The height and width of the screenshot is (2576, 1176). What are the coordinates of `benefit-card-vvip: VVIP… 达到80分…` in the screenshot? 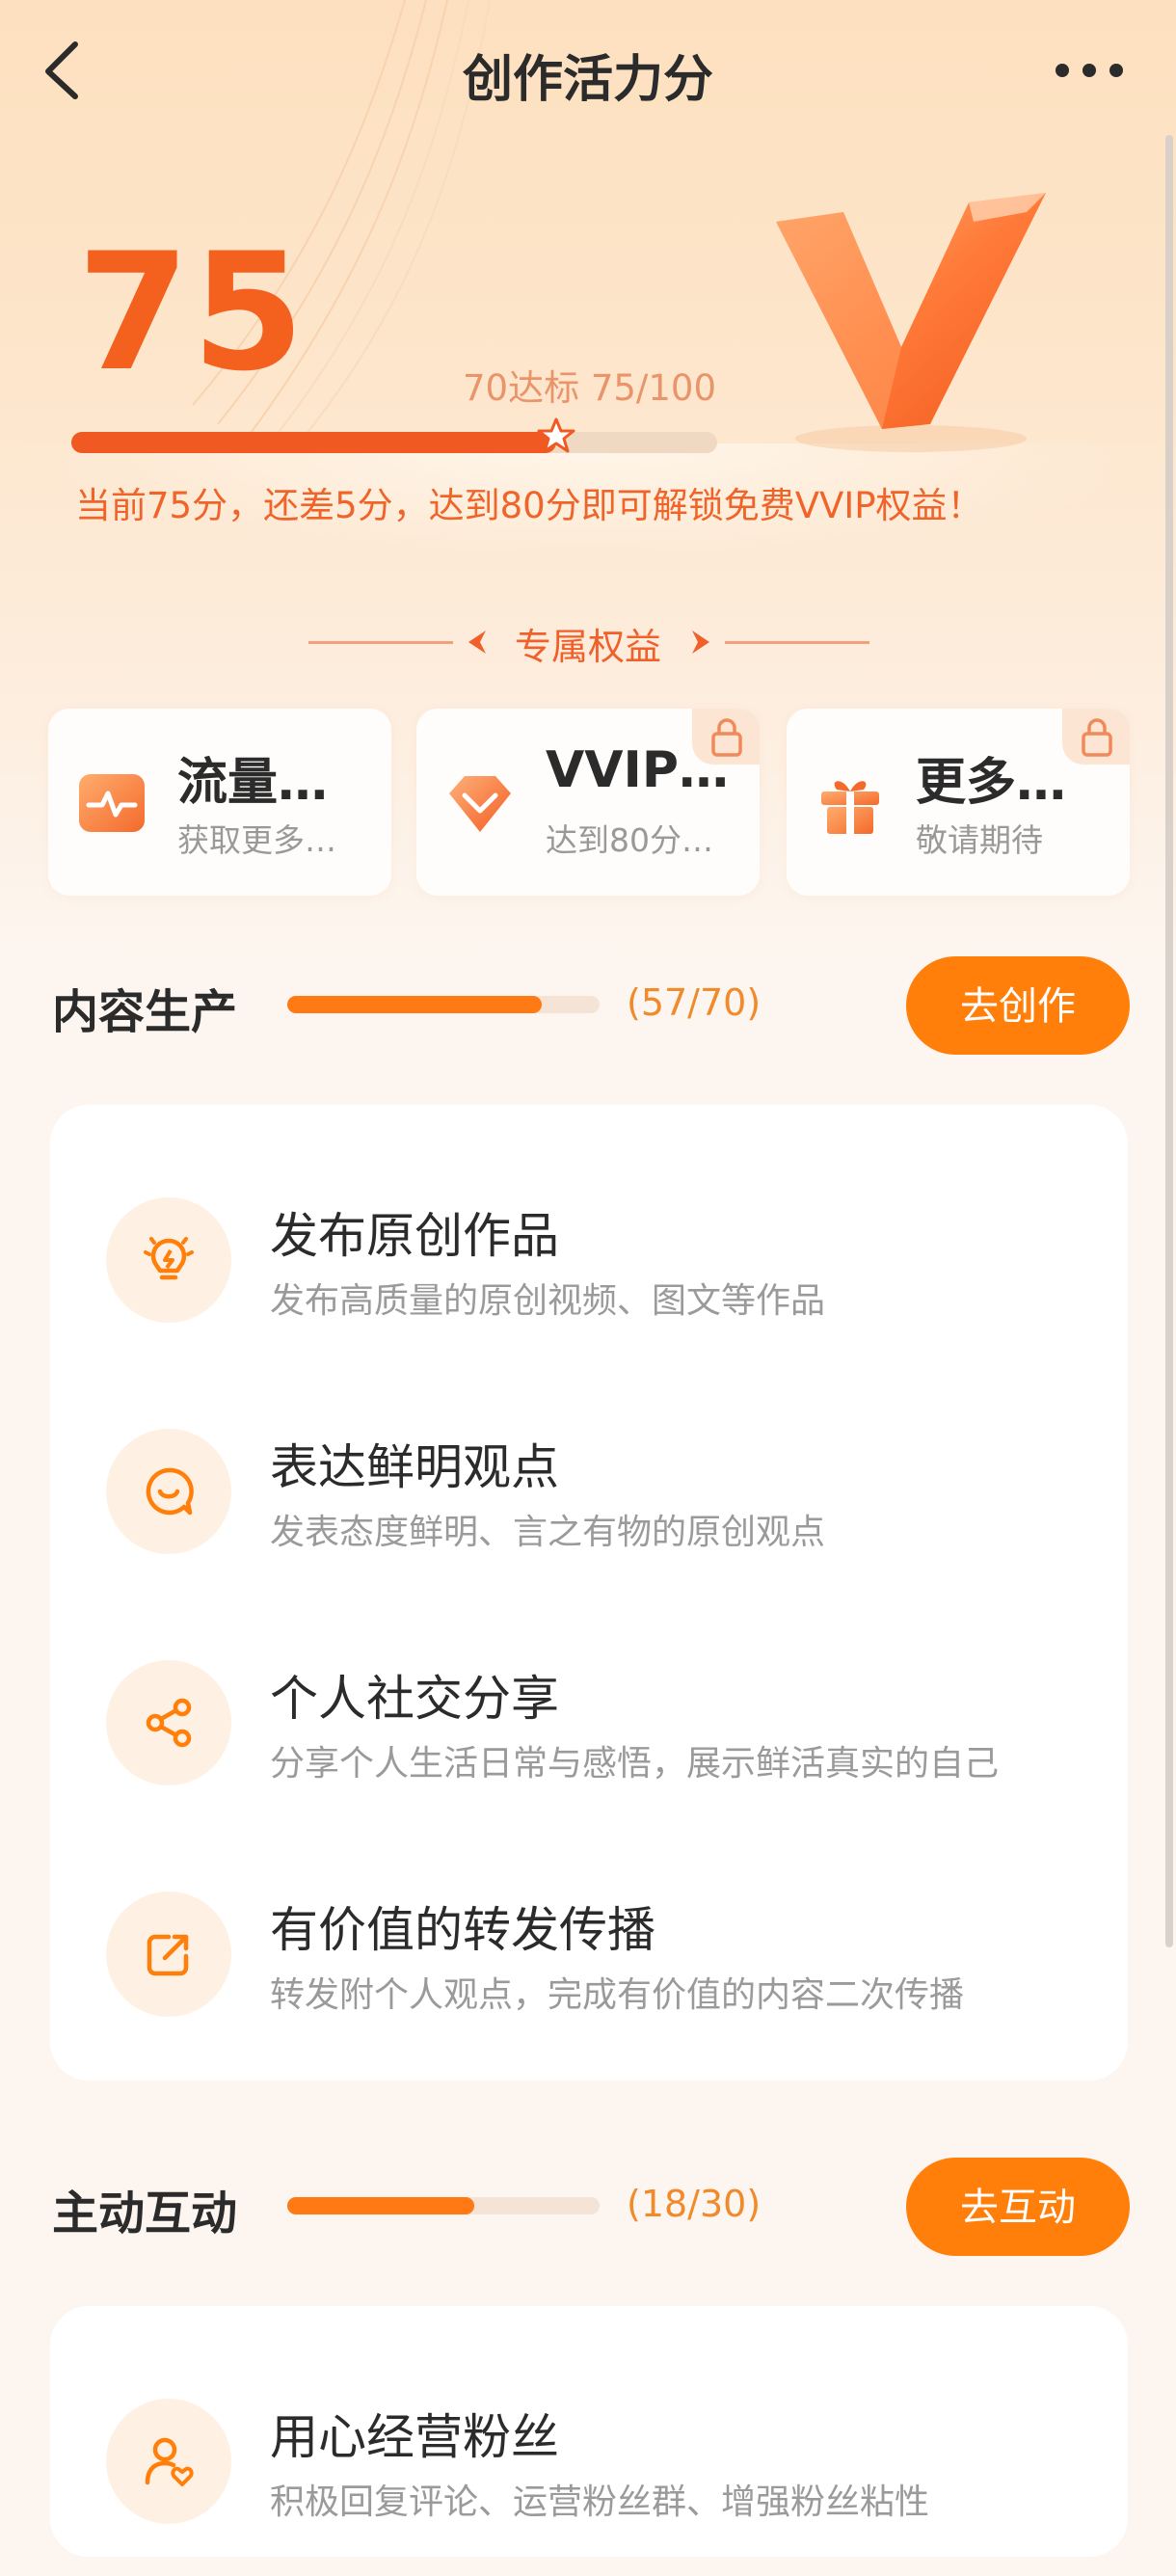 It's located at (588, 803).